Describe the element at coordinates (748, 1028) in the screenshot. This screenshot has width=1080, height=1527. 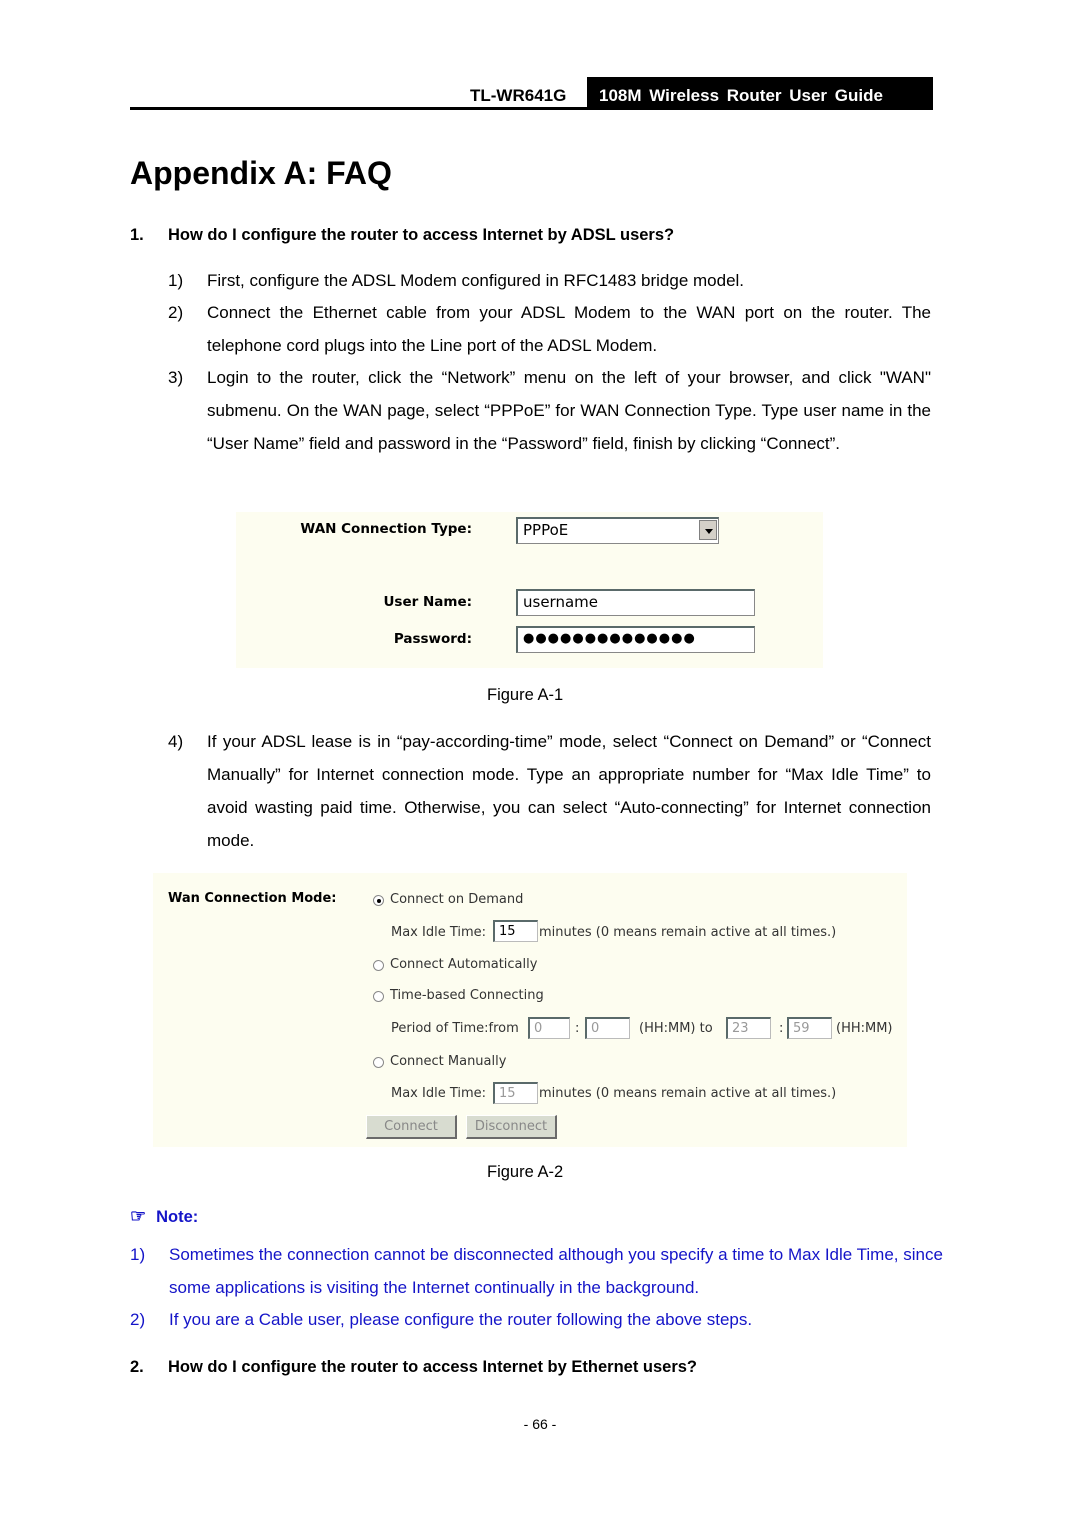
I see `to-hh-input: 23` at that location.